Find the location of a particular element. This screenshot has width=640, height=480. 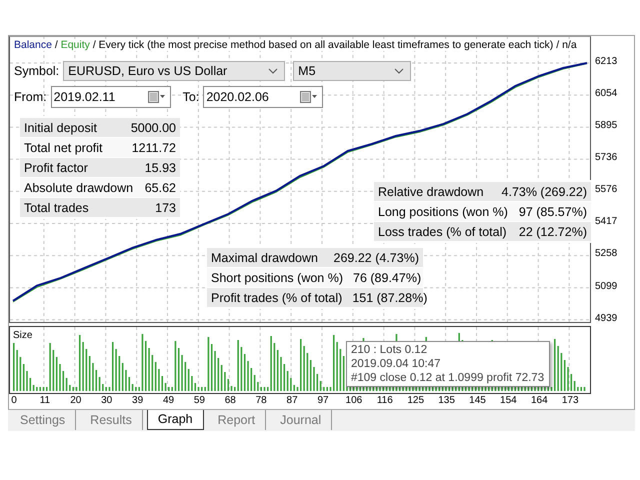

axis-label: 5417 is located at coordinates (606, 222).